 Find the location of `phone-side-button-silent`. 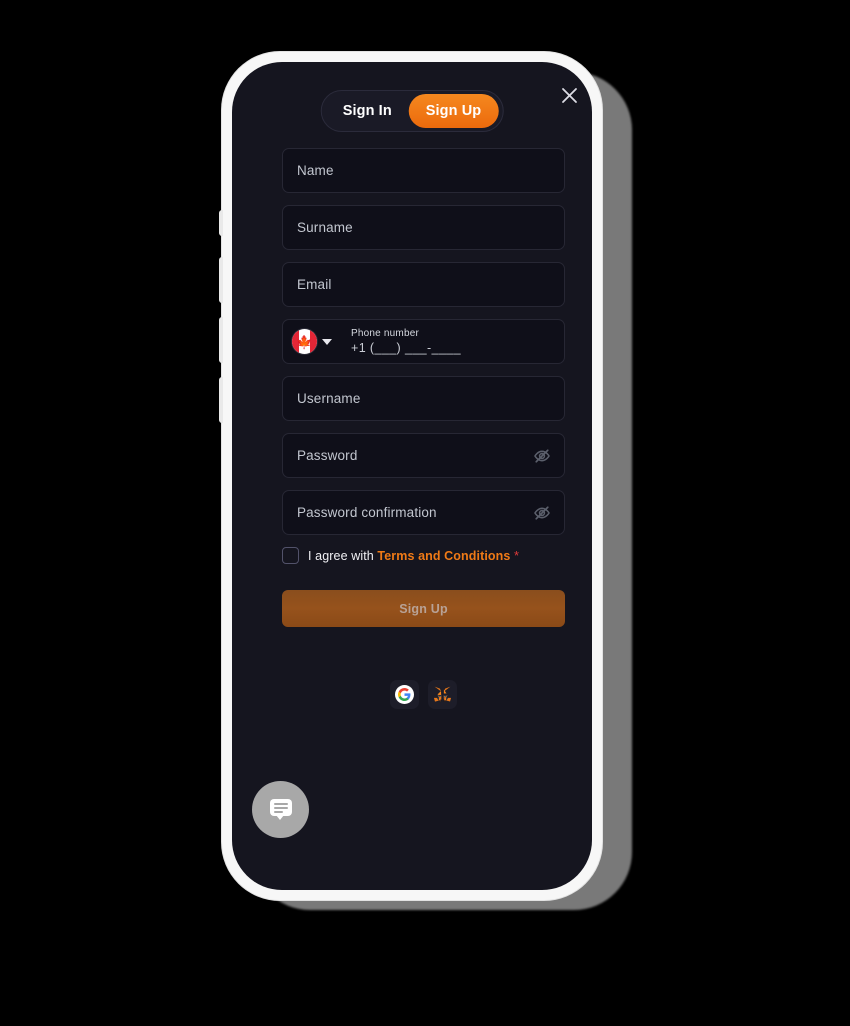

phone-side-button-silent is located at coordinates (221, 223).